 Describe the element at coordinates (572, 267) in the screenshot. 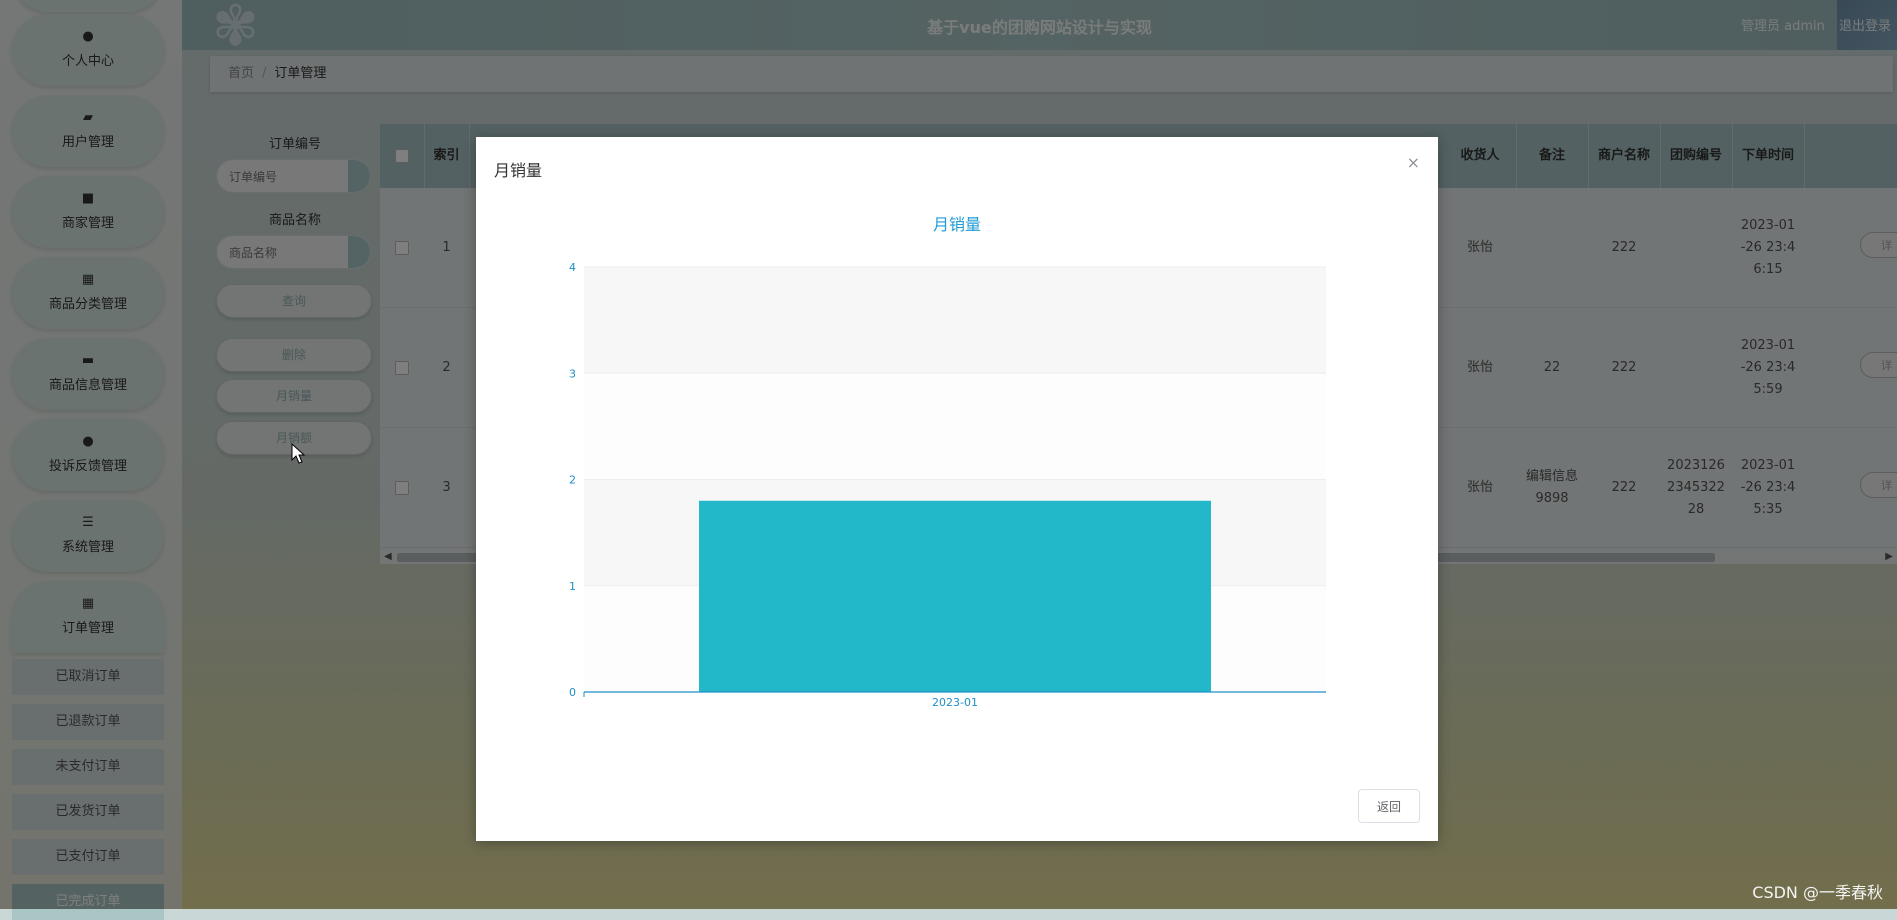

I see `y-tick-label: 4` at that location.